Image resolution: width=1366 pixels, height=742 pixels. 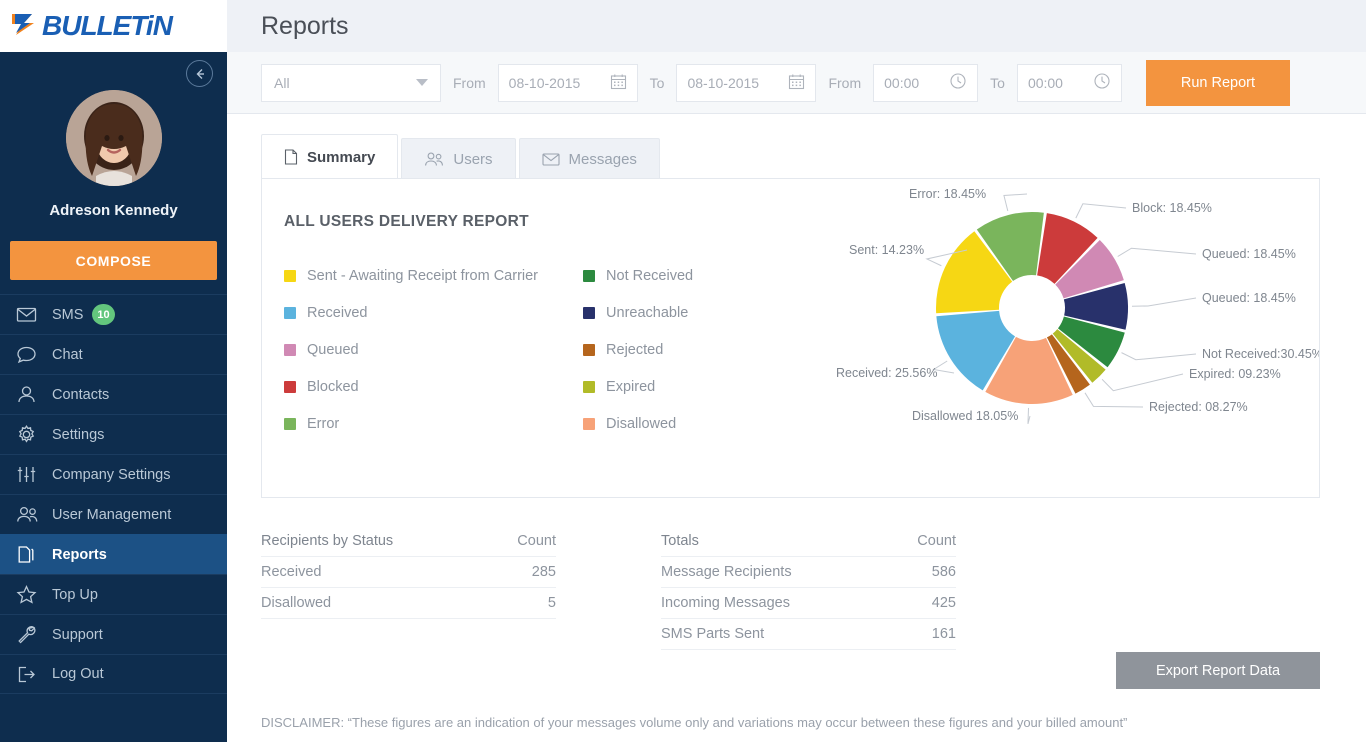 What do you see at coordinates (411, 312) in the screenshot?
I see `legend-item: Received` at bounding box center [411, 312].